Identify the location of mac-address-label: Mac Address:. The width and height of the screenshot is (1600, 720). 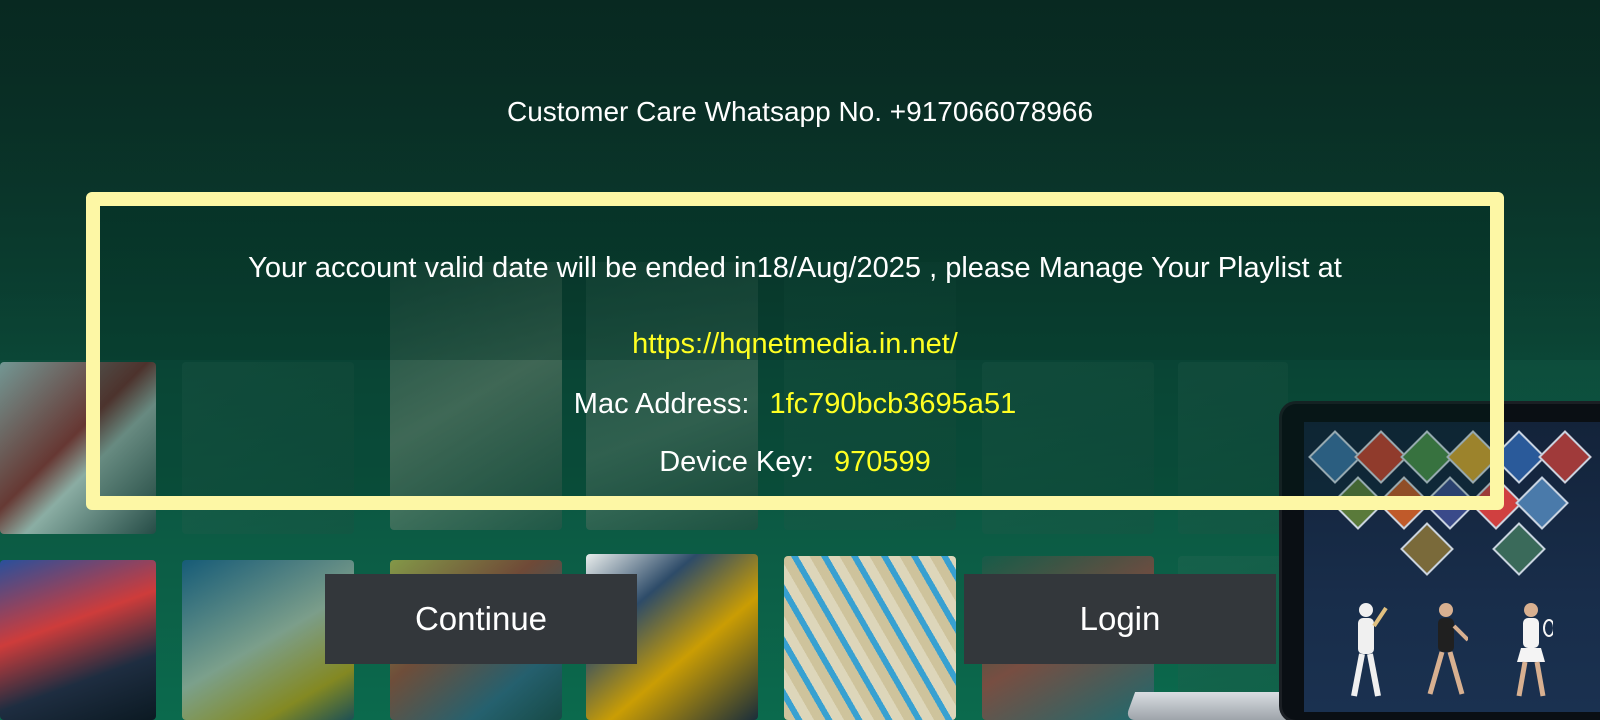
(661, 404).